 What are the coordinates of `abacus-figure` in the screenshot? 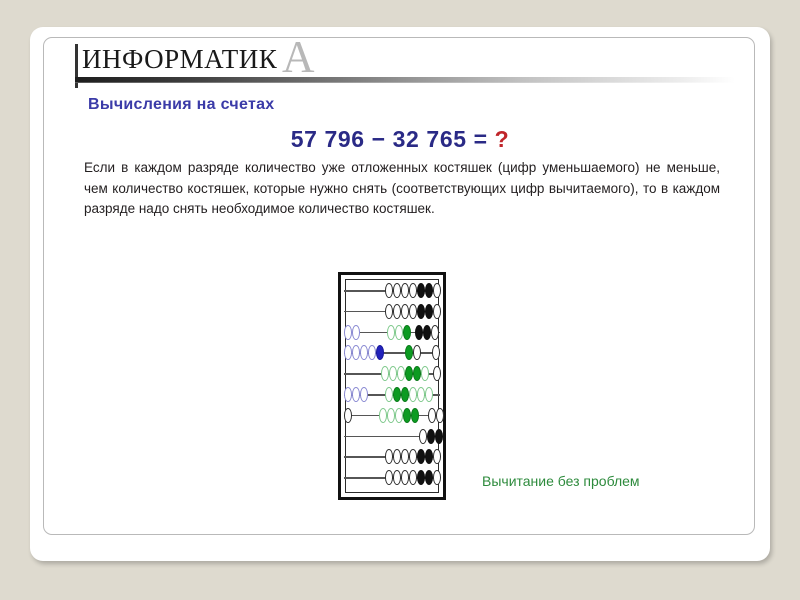 It's located at (392, 386).